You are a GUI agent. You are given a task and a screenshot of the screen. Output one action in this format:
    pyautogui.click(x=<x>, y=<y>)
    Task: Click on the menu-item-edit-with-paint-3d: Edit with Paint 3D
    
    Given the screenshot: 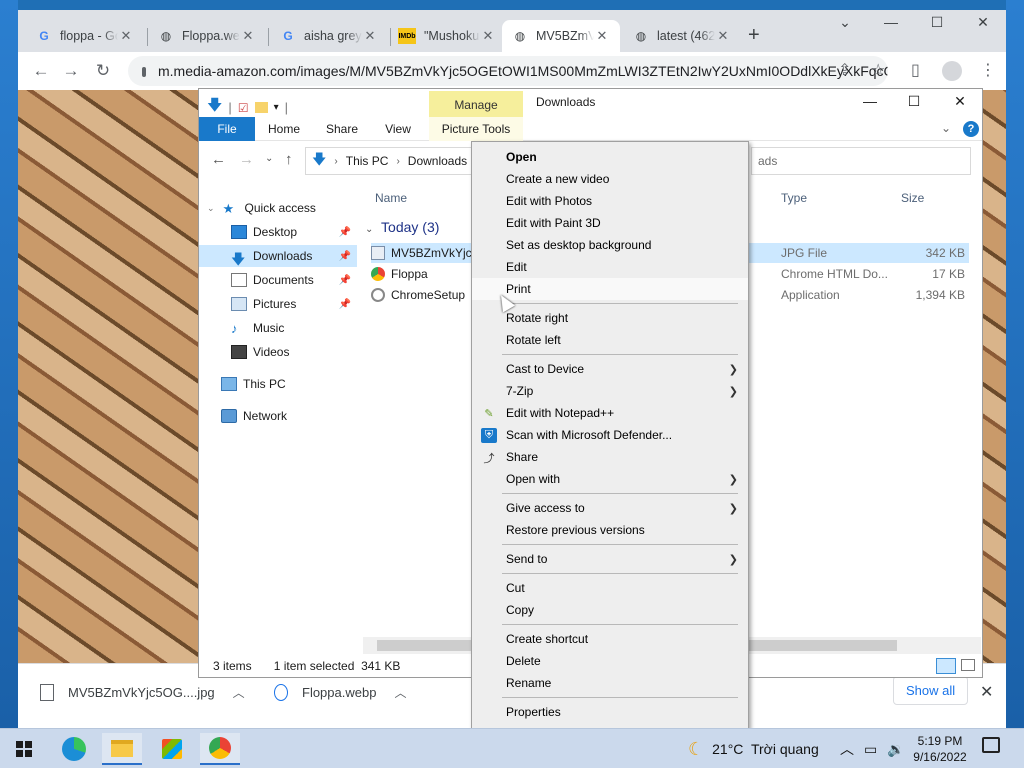 What is the action you would take?
    pyautogui.click(x=610, y=223)
    